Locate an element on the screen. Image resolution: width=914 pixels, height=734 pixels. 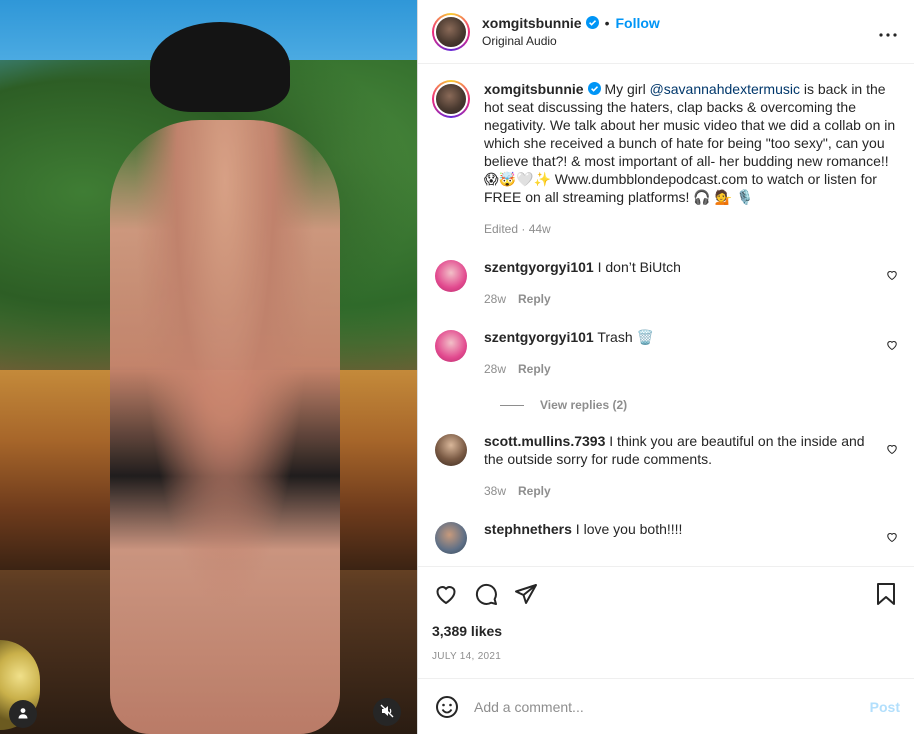
audio-label: Original Audio is located at coordinates (571, 41).